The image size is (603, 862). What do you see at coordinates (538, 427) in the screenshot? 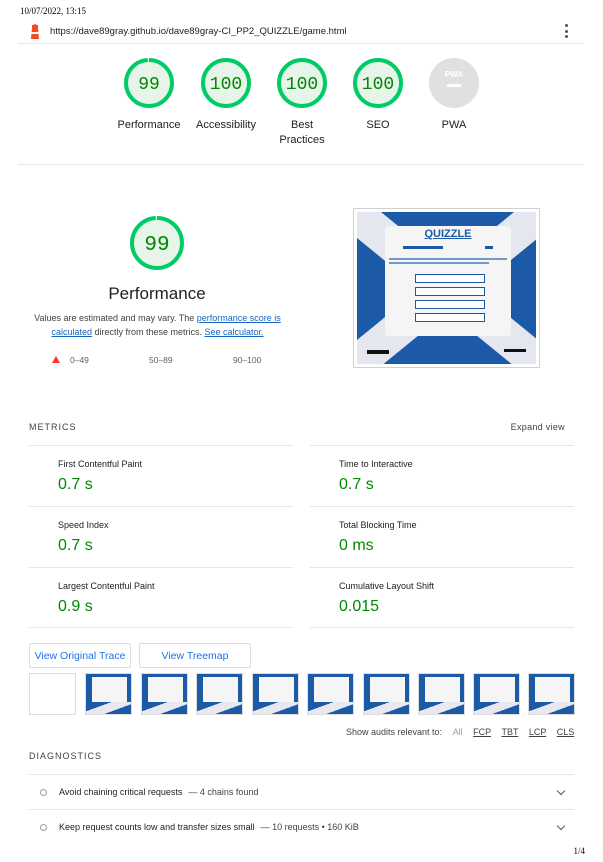
I see `expand-view-toggle: Expand view` at bounding box center [538, 427].